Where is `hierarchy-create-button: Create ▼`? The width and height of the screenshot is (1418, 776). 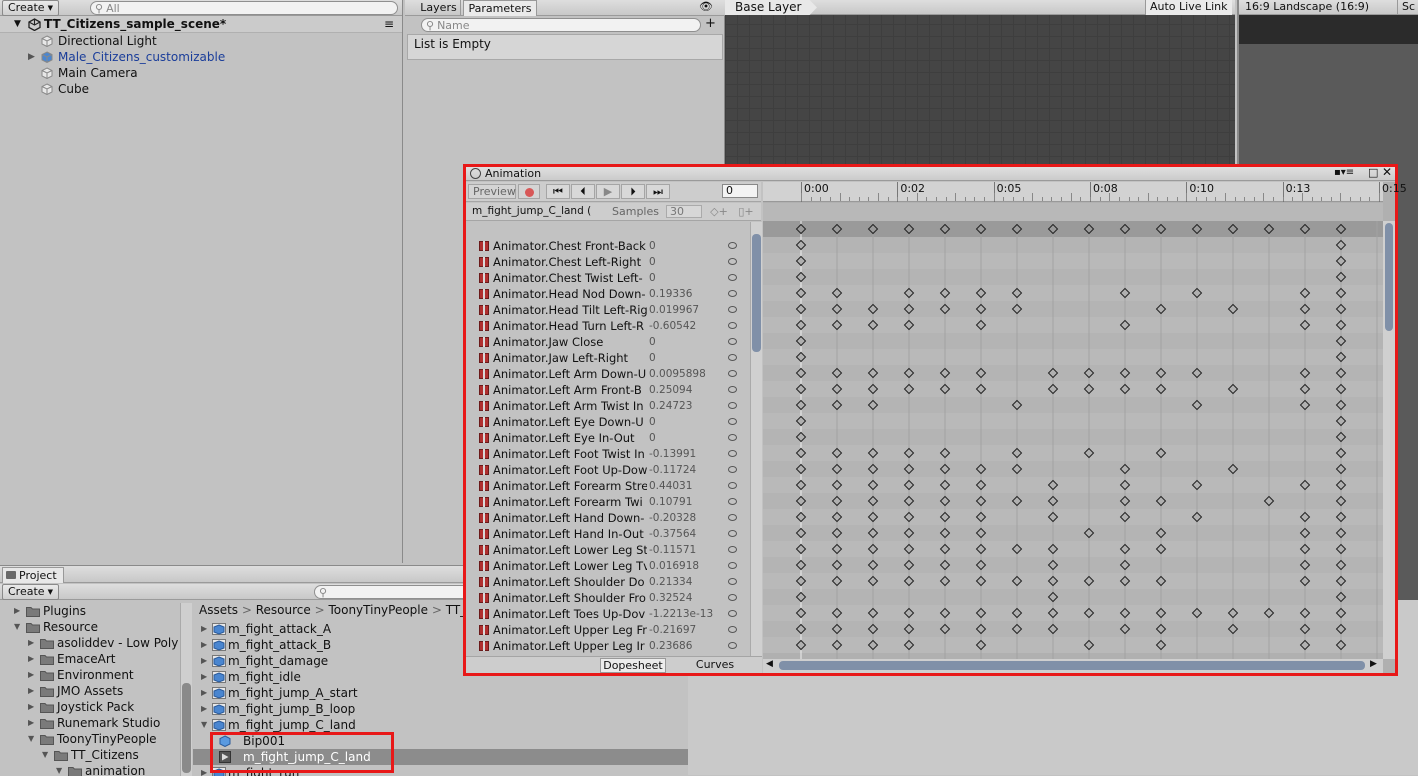
hierarchy-create-button: Create ▼ is located at coordinates (30, 8).